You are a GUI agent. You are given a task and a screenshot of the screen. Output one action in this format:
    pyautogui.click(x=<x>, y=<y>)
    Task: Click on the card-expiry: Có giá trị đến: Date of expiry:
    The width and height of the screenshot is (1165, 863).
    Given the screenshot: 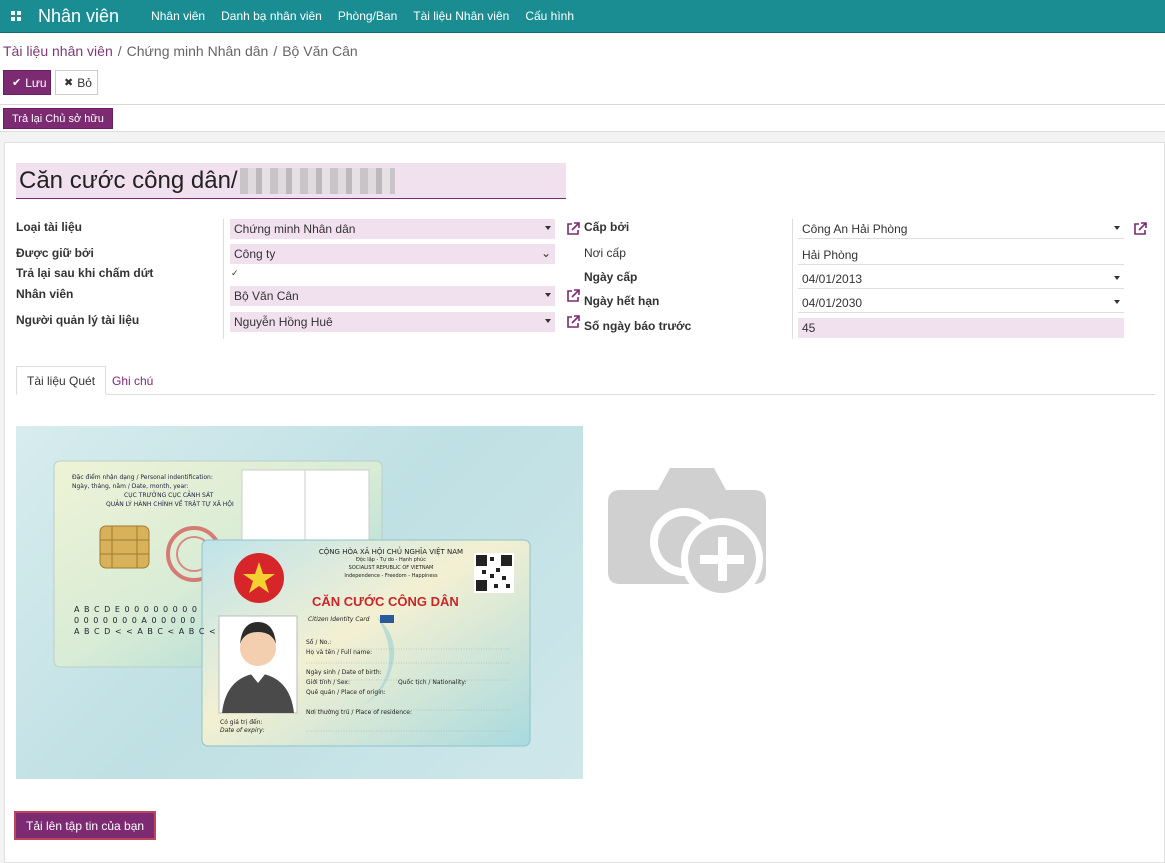 What is the action you would take?
    pyautogui.click(x=242, y=727)
    